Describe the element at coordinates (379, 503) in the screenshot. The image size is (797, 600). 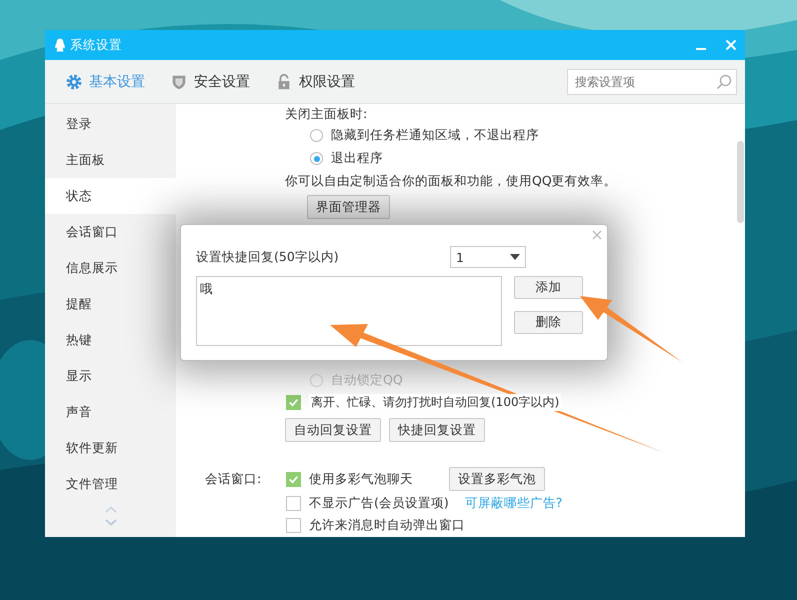
I see `checkbox-label: 不显示广告(会员设置项)` at that location.